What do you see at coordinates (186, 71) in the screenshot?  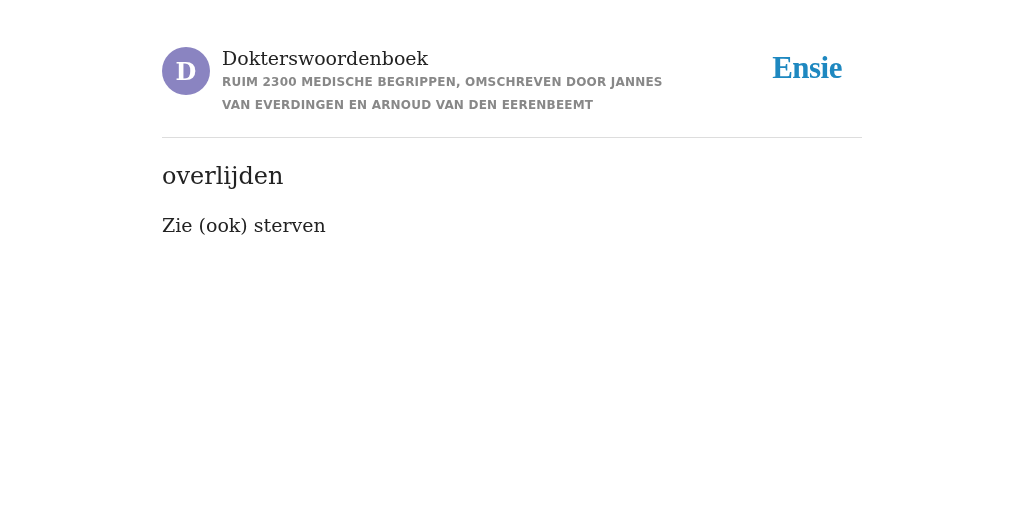 I see `avatar: D` at bounding box center [186, 71].